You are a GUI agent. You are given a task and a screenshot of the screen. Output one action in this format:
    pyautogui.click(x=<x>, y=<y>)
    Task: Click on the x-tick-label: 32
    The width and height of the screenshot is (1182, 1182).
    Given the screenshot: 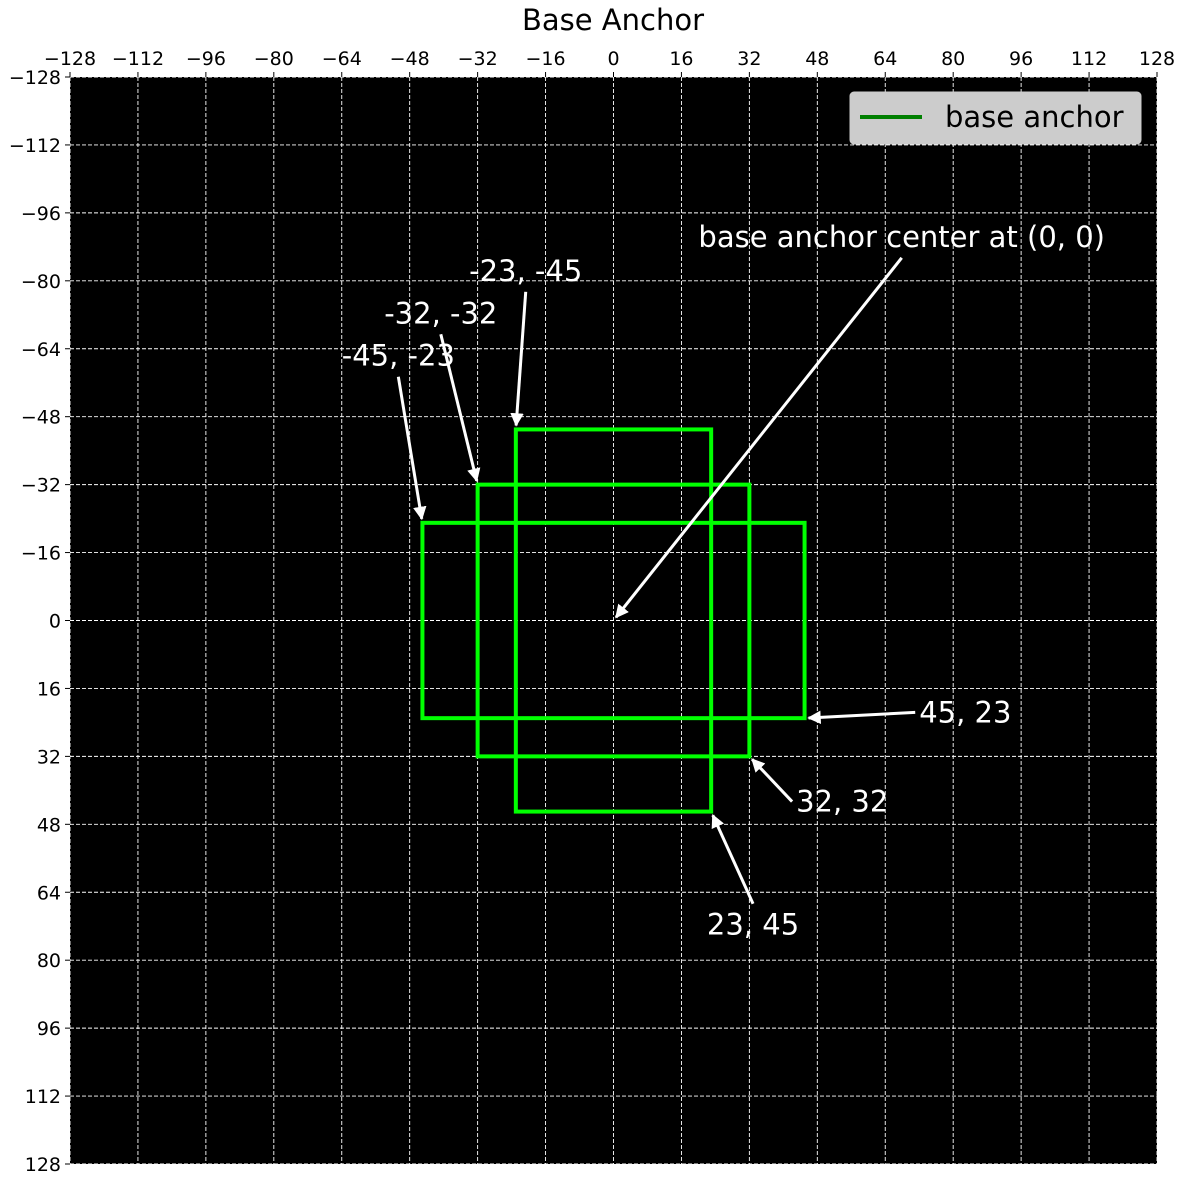 What is the action you would take?
    pyautogui.click(x=749, y=59)
    